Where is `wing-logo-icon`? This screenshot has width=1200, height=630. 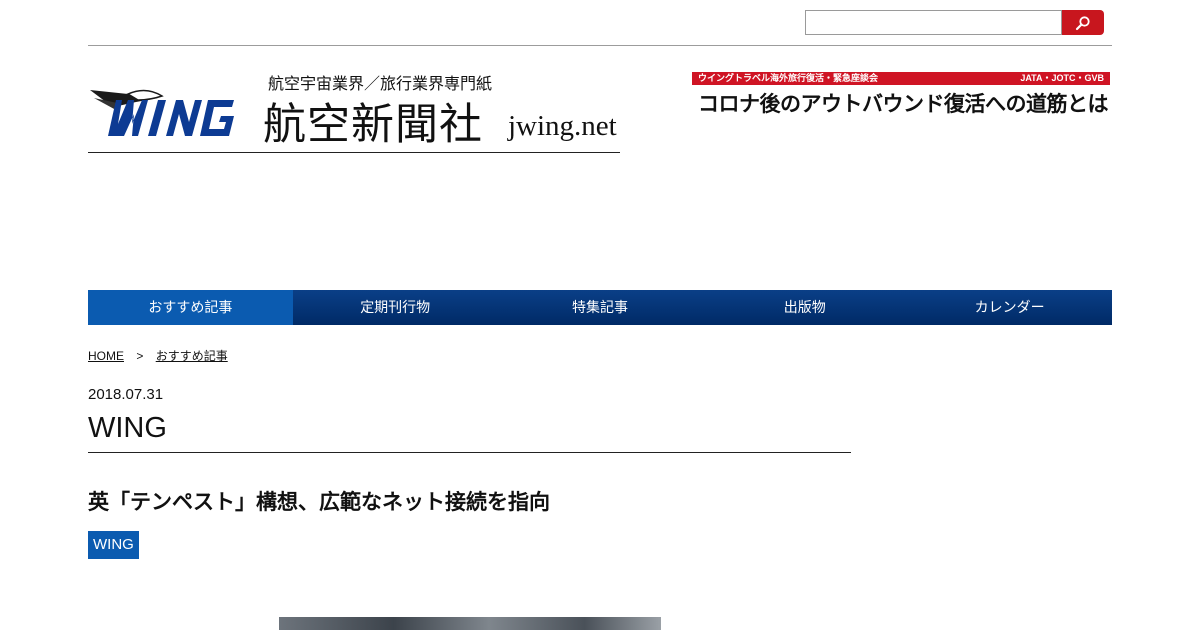
wing-logo-icon is located at coordinates (162, 112).